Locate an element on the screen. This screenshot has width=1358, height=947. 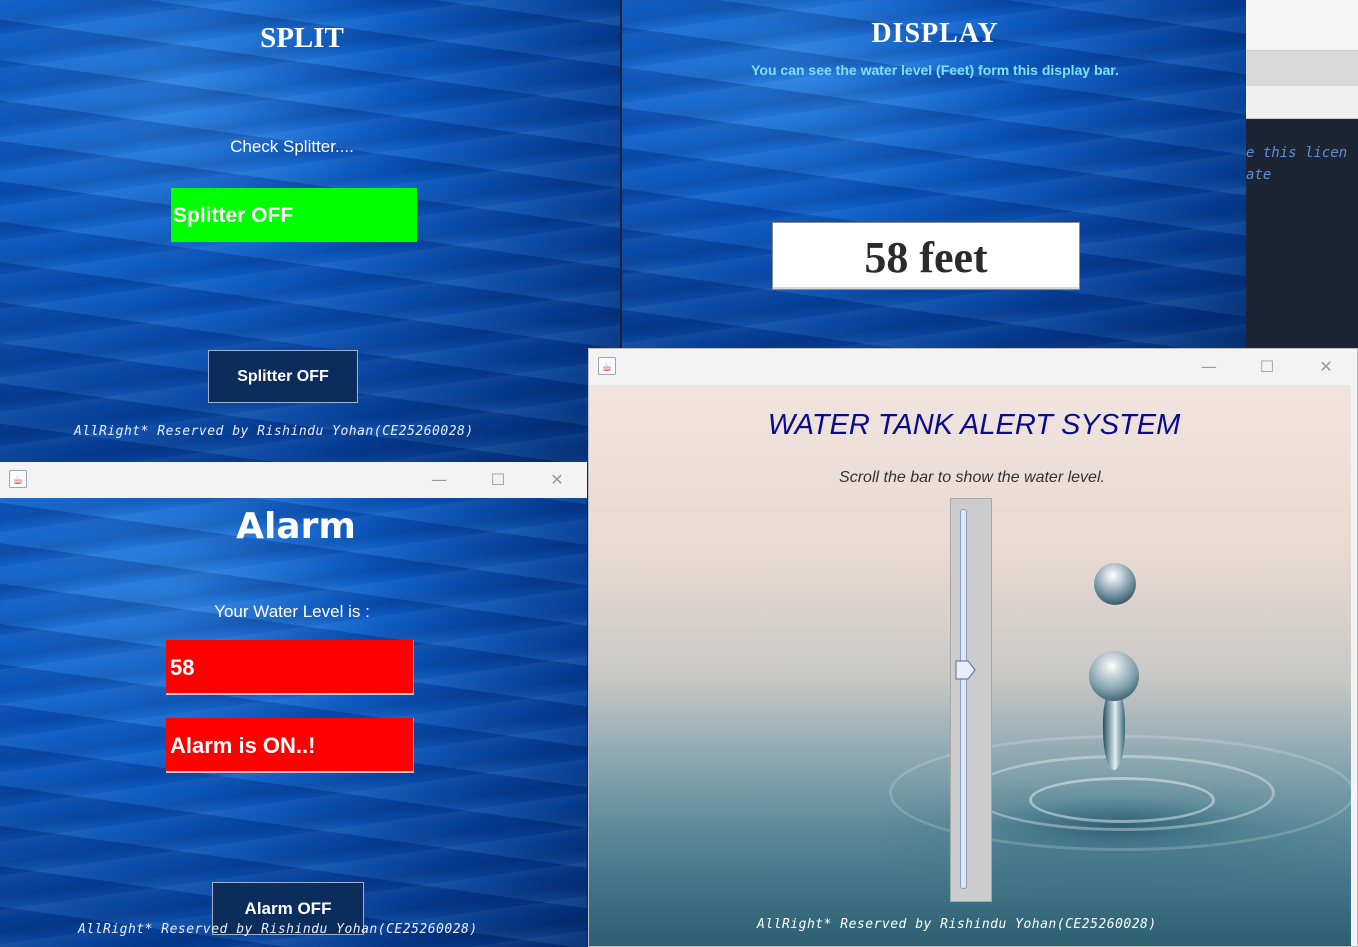
split-title: SPLIT is located at coordinates (302, 38).